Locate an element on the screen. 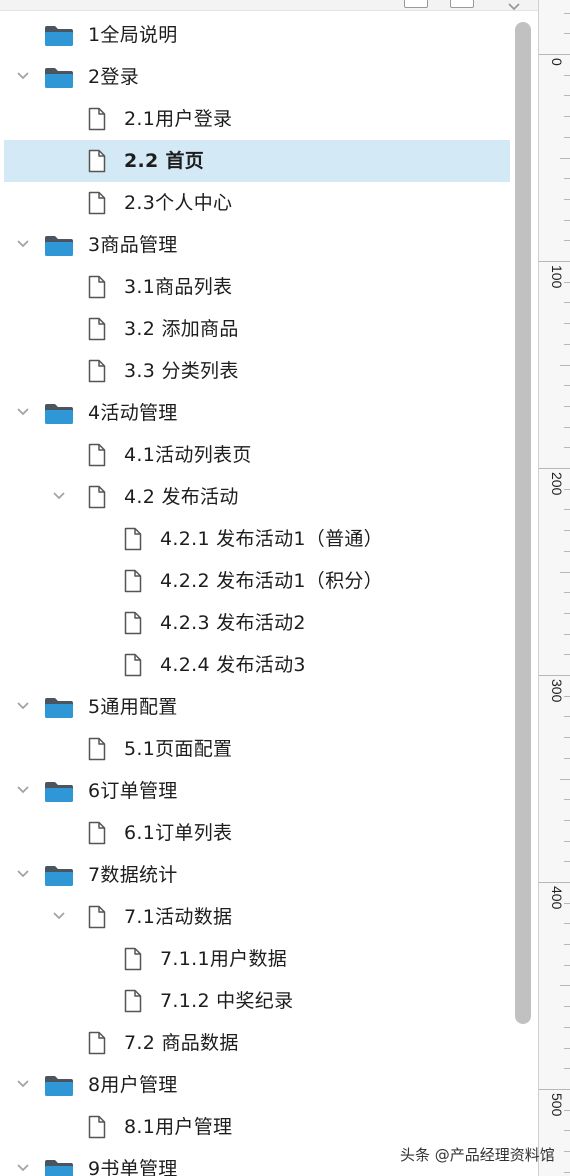 The height and width of the screenshot is (1176, 570). tree-page-row: 4.2.2 发布活动1（积分） is located at coordinates (257, 581).